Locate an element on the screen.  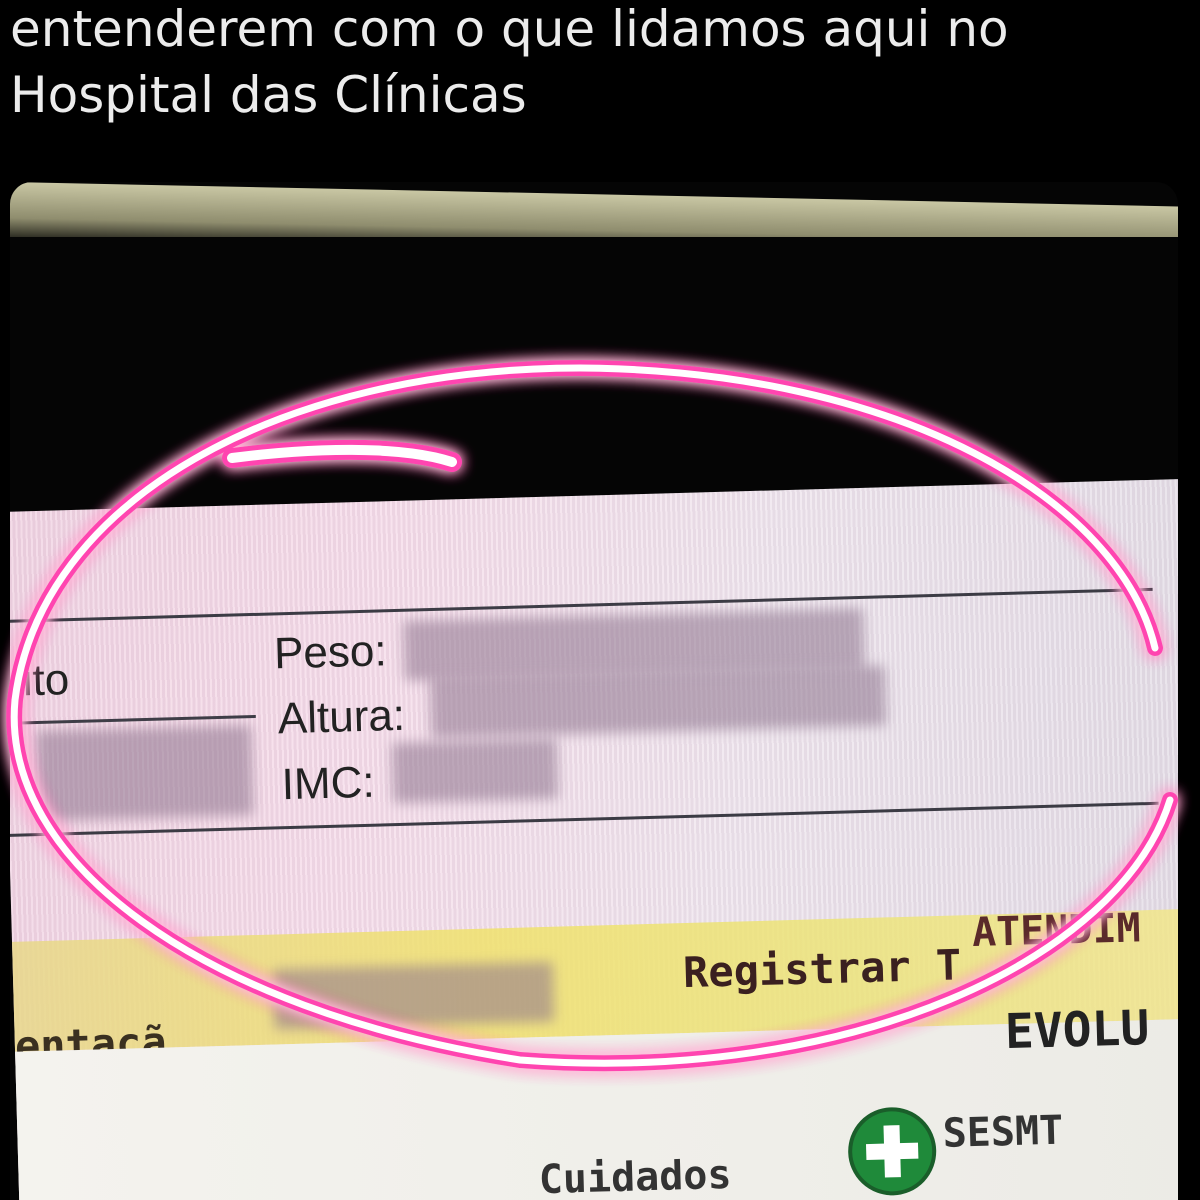
redacted-left-field is located at coordinates (145, 773).